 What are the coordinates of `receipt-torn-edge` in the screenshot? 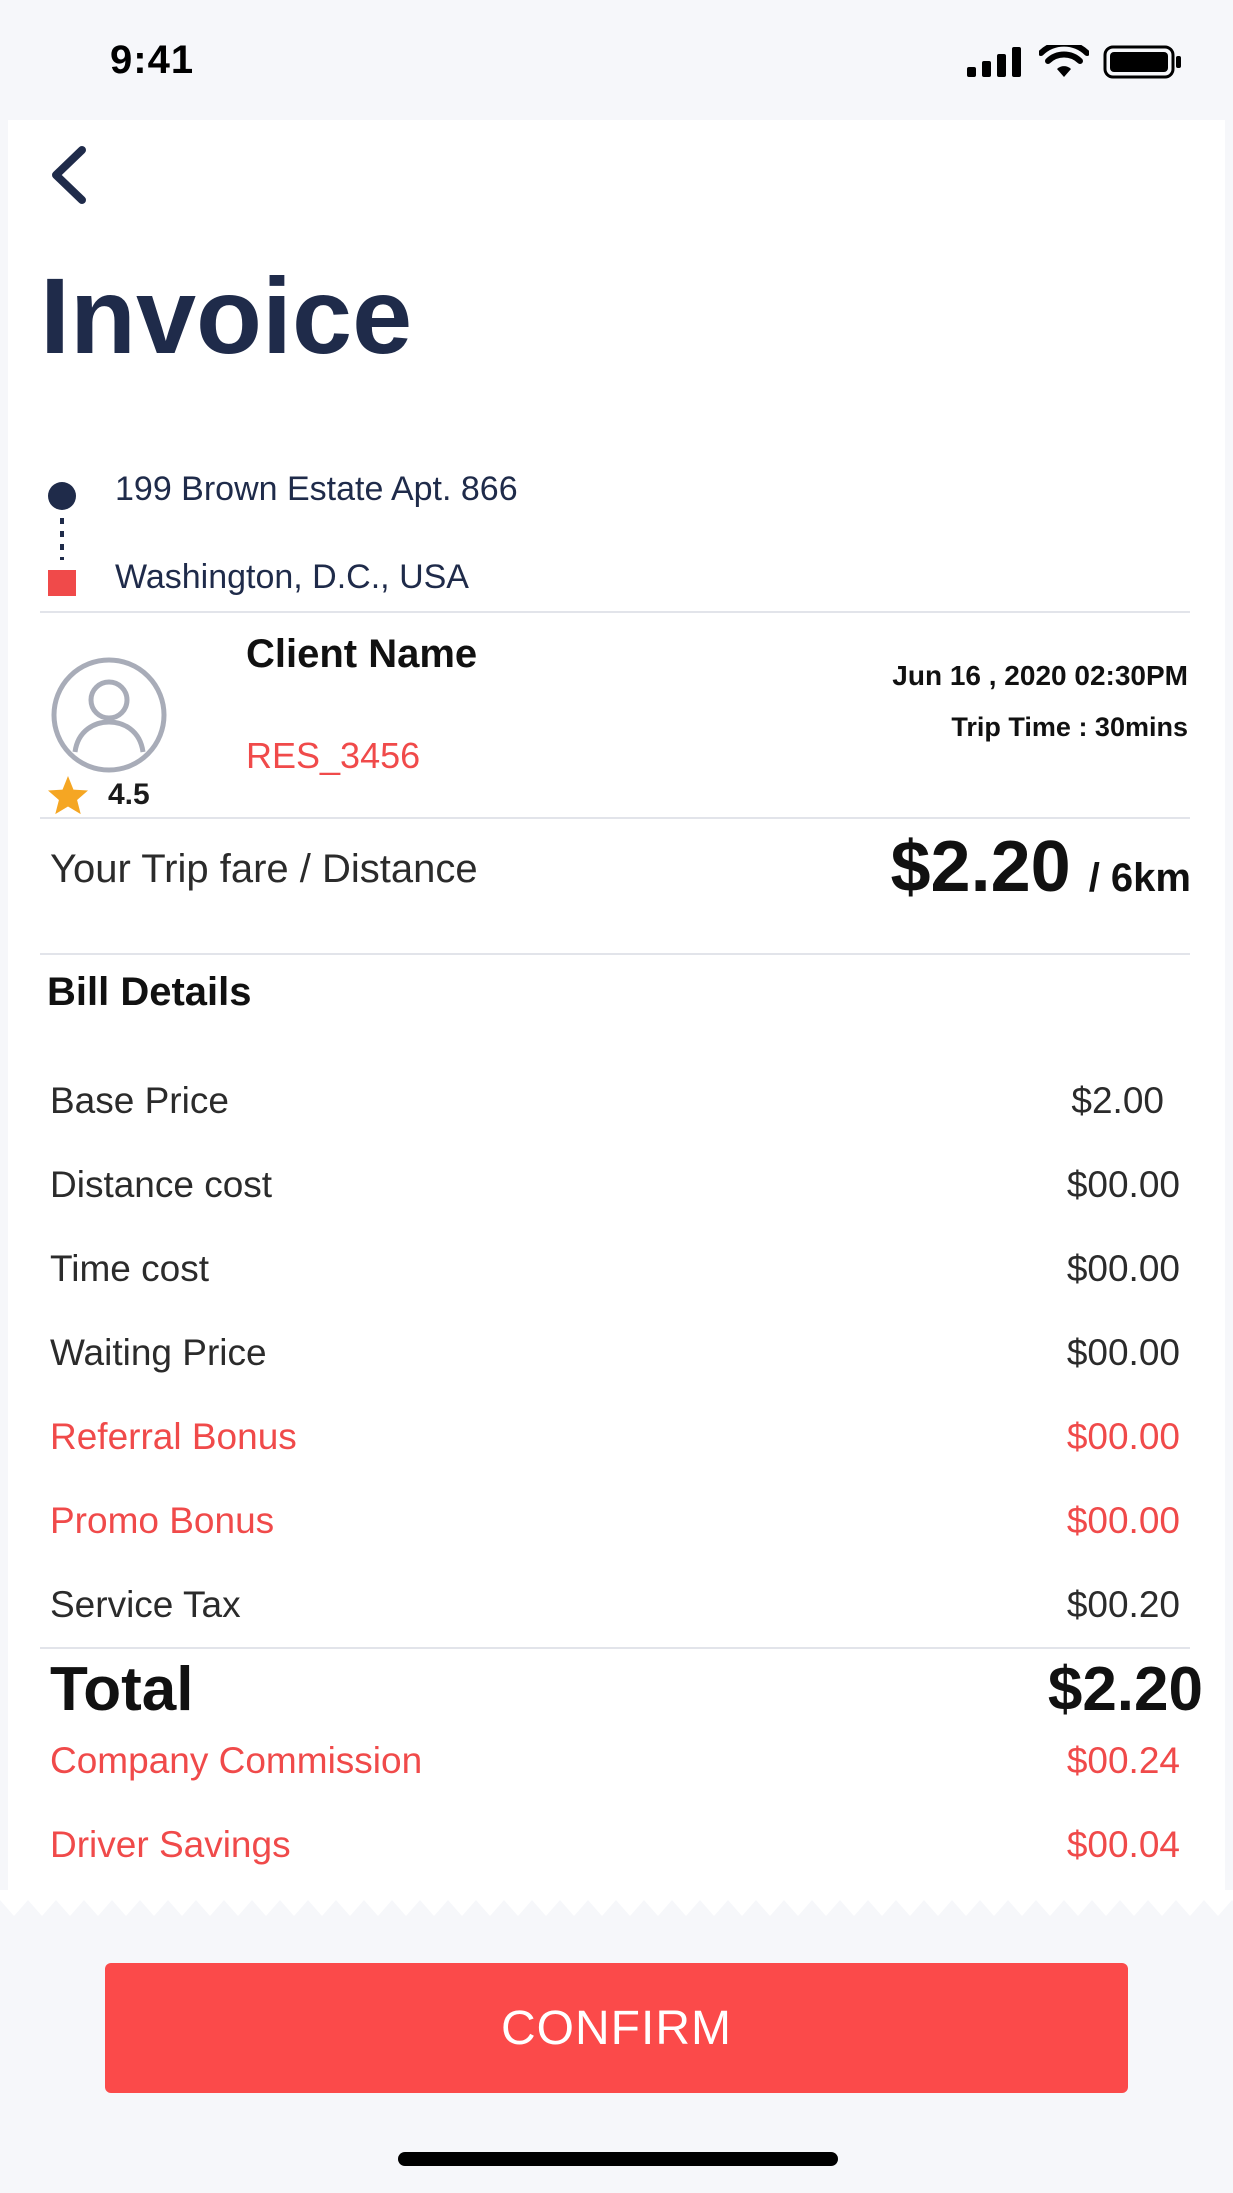 It's located at (616, 1906).